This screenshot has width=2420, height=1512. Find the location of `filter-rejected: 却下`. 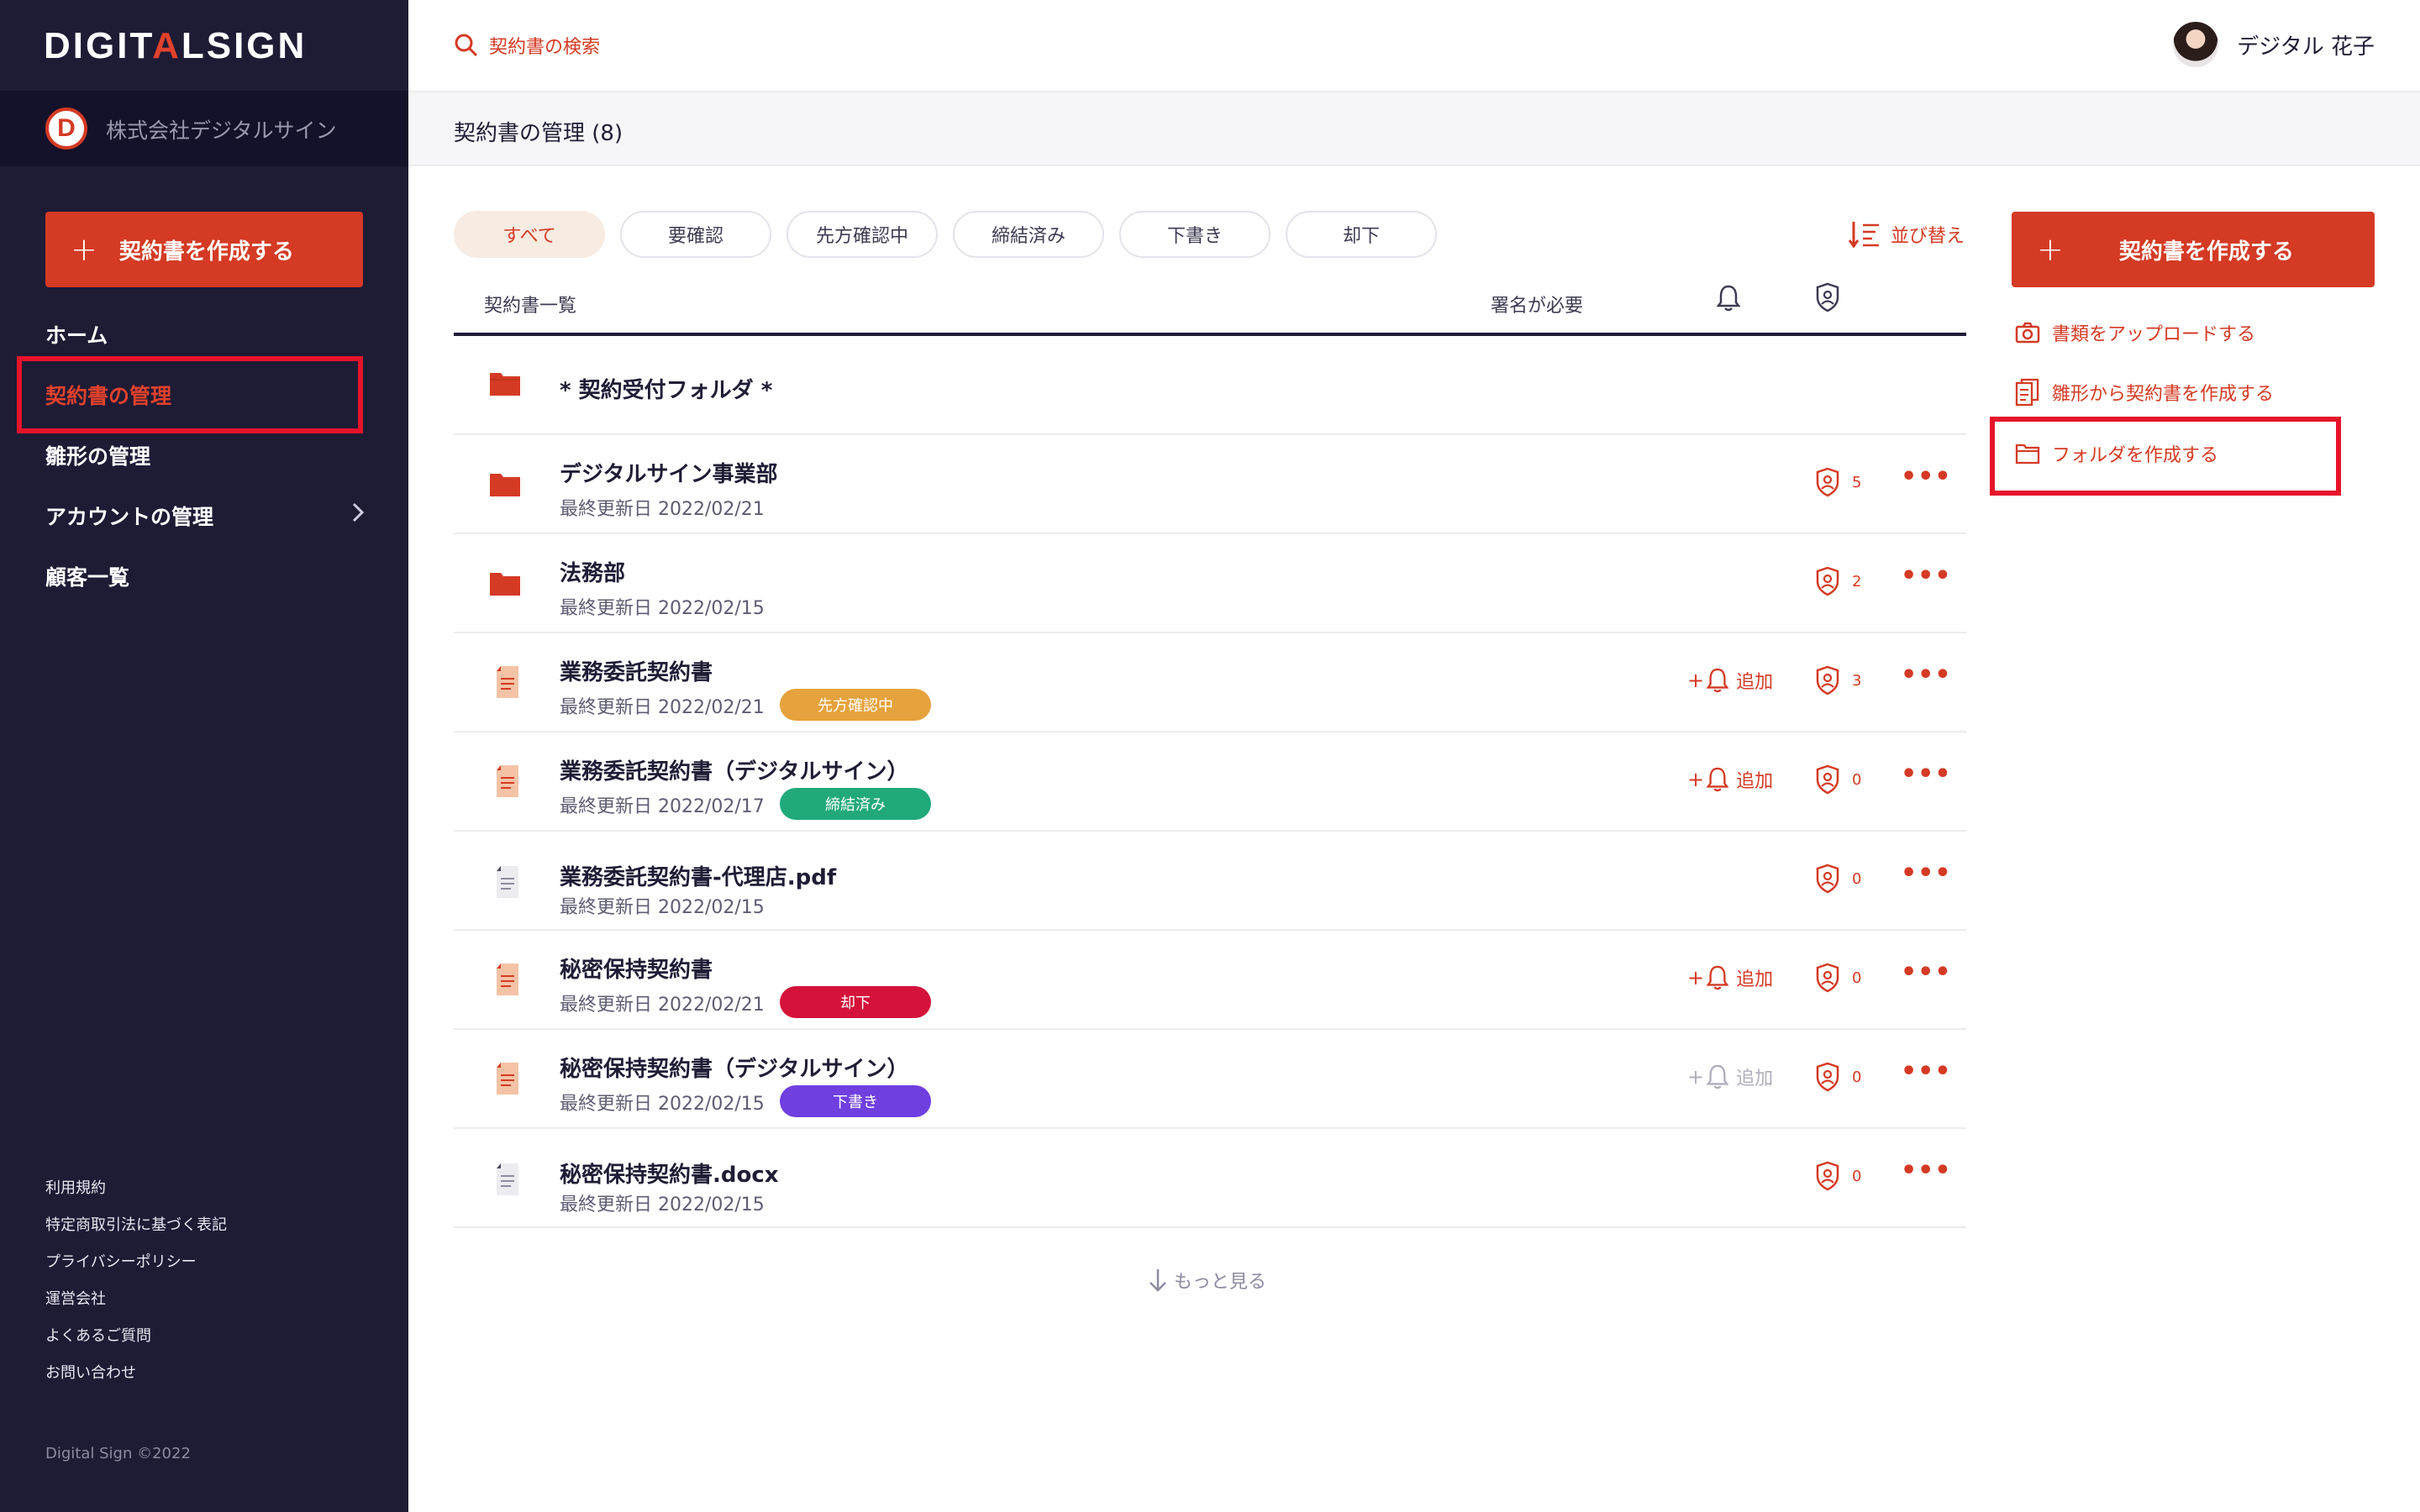

filter-rejected: 却下 is located at coordinates (1361, 234).